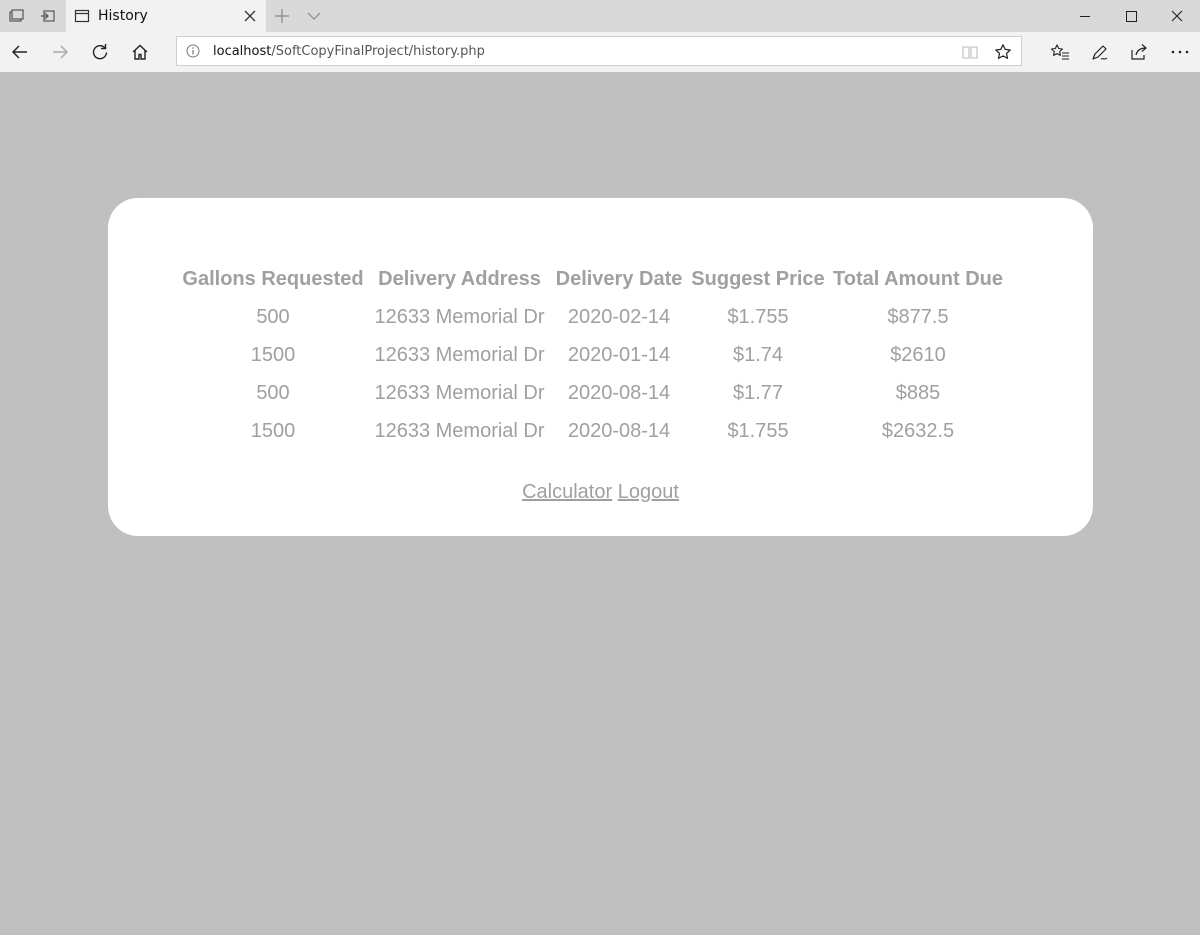 The image size is (1200, 935). Describe the element at coordinates (619, 278) in the screenshot. I see `header-delivery-date: Delivery Date` at that location.